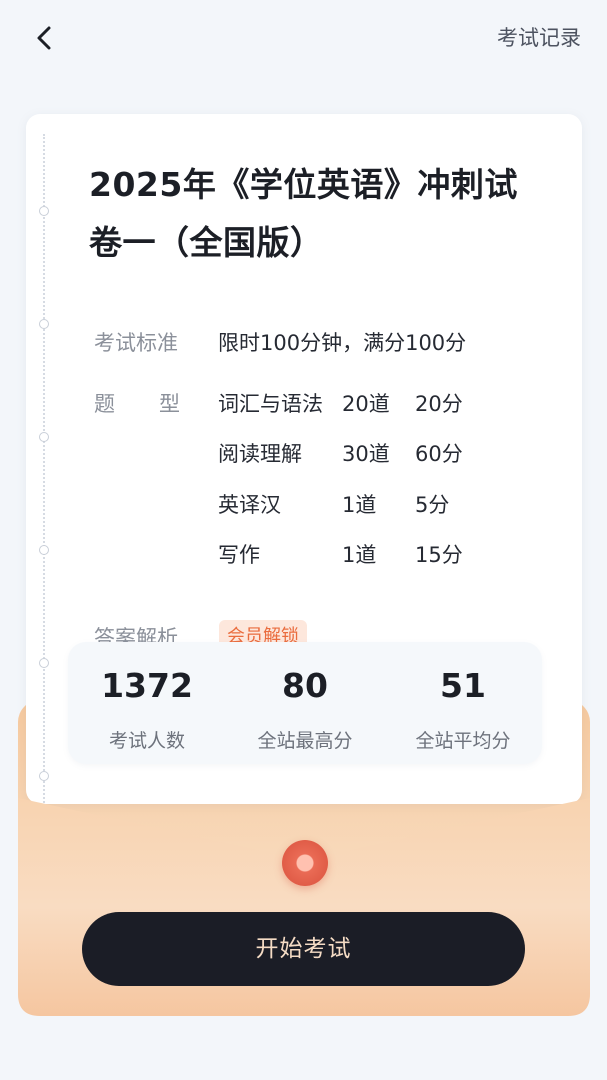  I want to click on question-type-name: 阅读理解, so click(260, 454).